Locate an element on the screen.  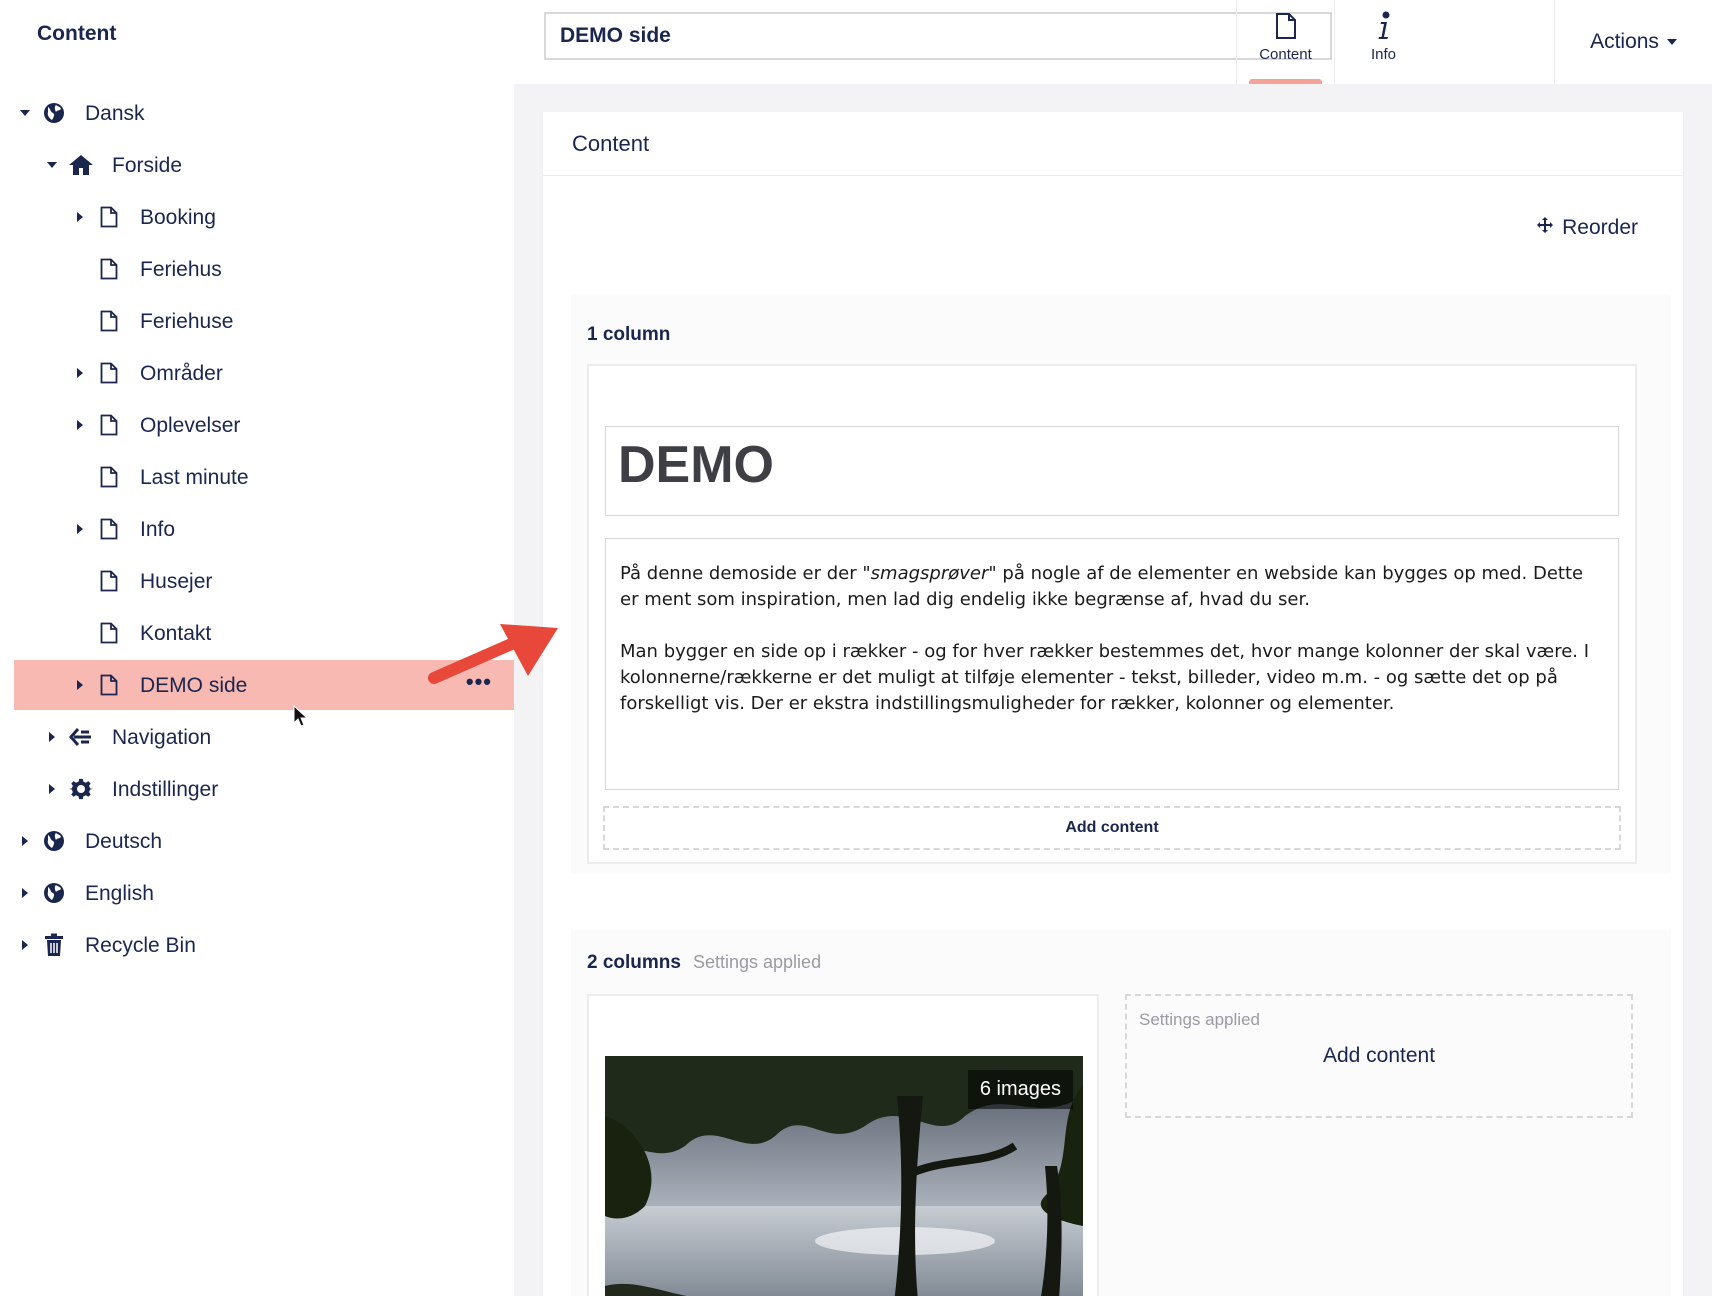
gear-icon is located at coordinates (81, 789).